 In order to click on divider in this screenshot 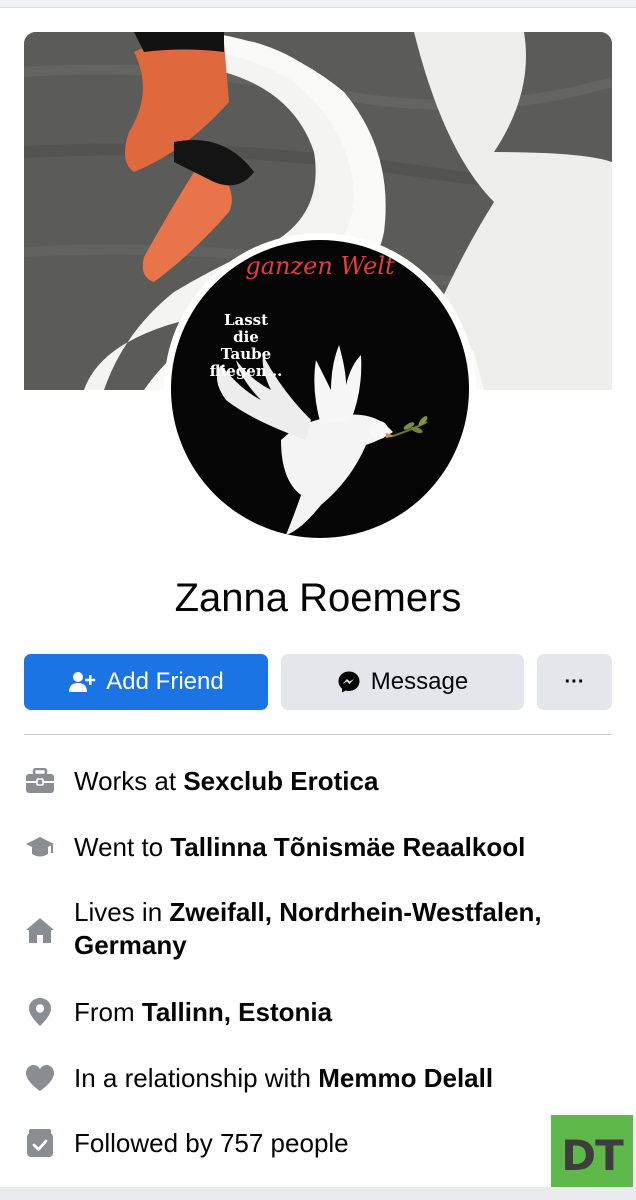, I will do `click(318, 734)`.